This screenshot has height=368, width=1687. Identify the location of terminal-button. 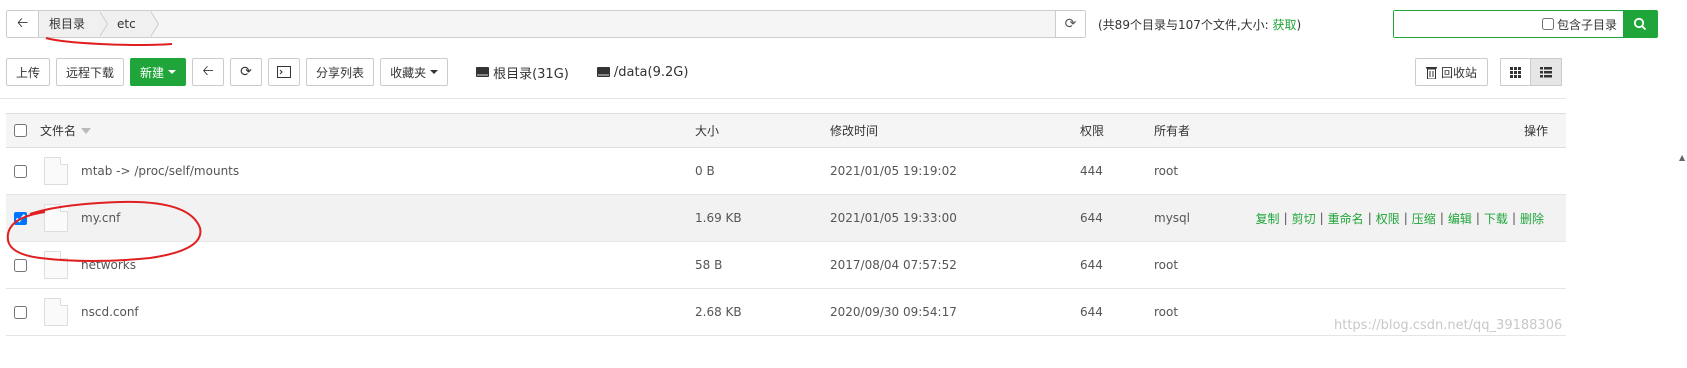
(284, 72).